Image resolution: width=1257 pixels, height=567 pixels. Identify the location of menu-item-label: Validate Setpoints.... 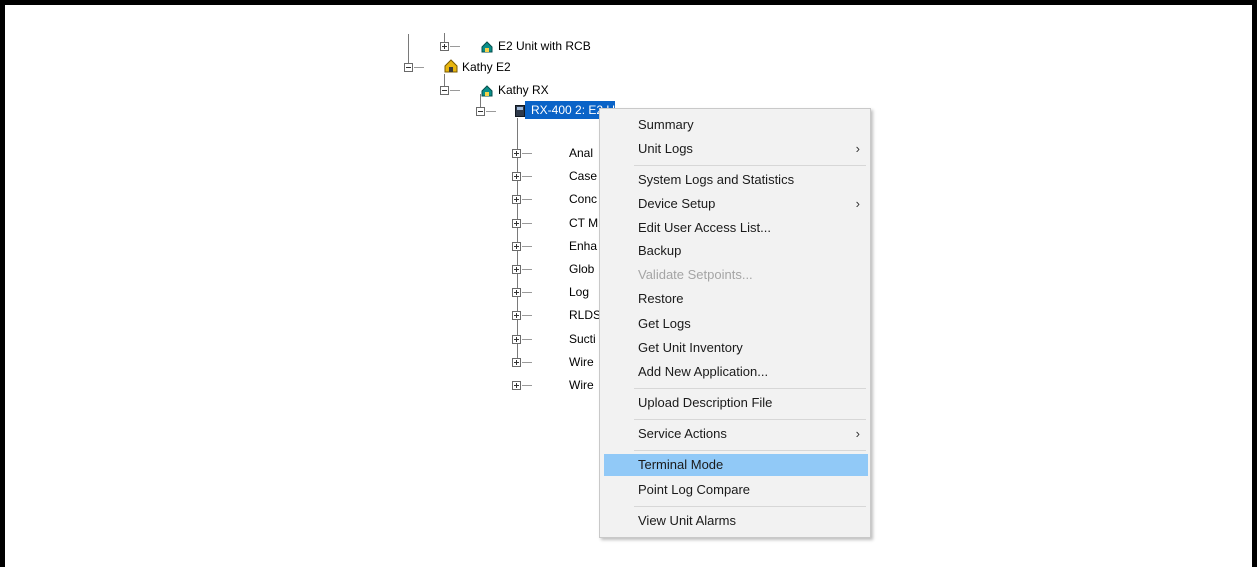
(695, 274).